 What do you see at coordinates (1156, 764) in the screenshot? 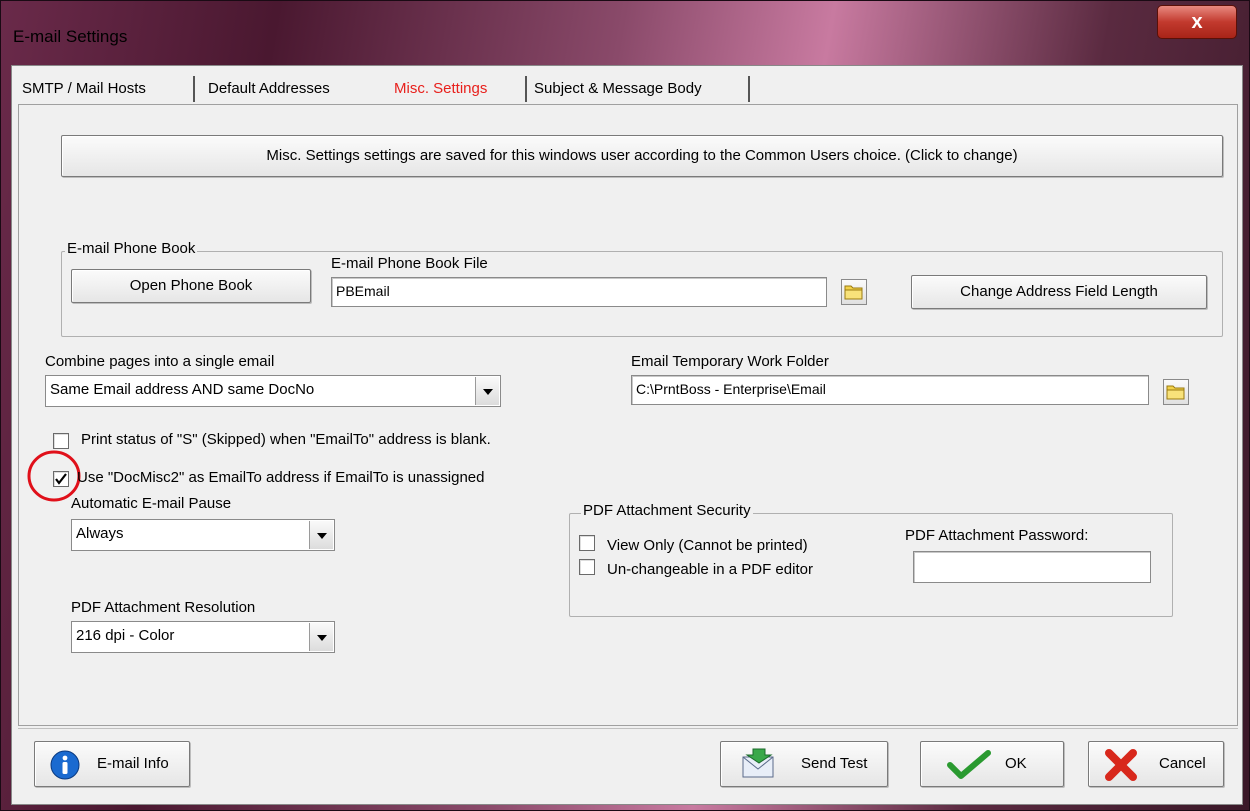
I see `cancel-button: Cancel` at bounding box center [1156, 764].